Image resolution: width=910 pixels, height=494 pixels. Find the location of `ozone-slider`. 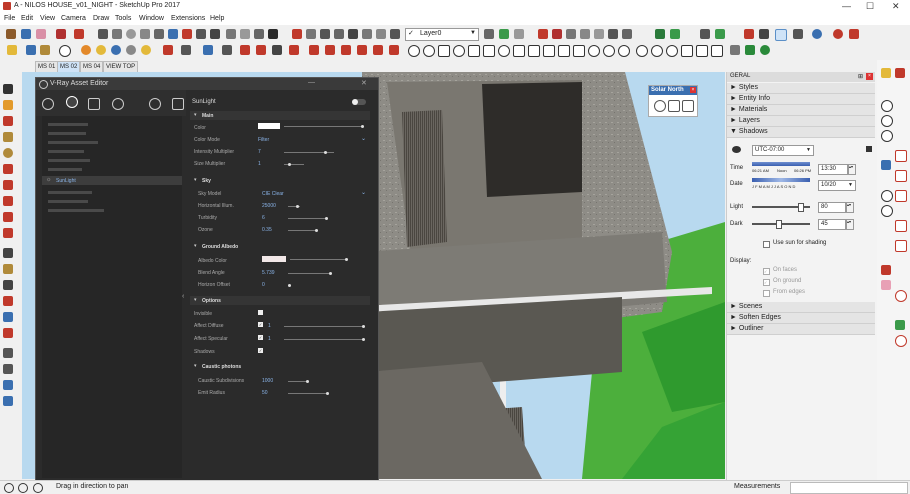

ozone-slider is located at coordinates (302, 230).